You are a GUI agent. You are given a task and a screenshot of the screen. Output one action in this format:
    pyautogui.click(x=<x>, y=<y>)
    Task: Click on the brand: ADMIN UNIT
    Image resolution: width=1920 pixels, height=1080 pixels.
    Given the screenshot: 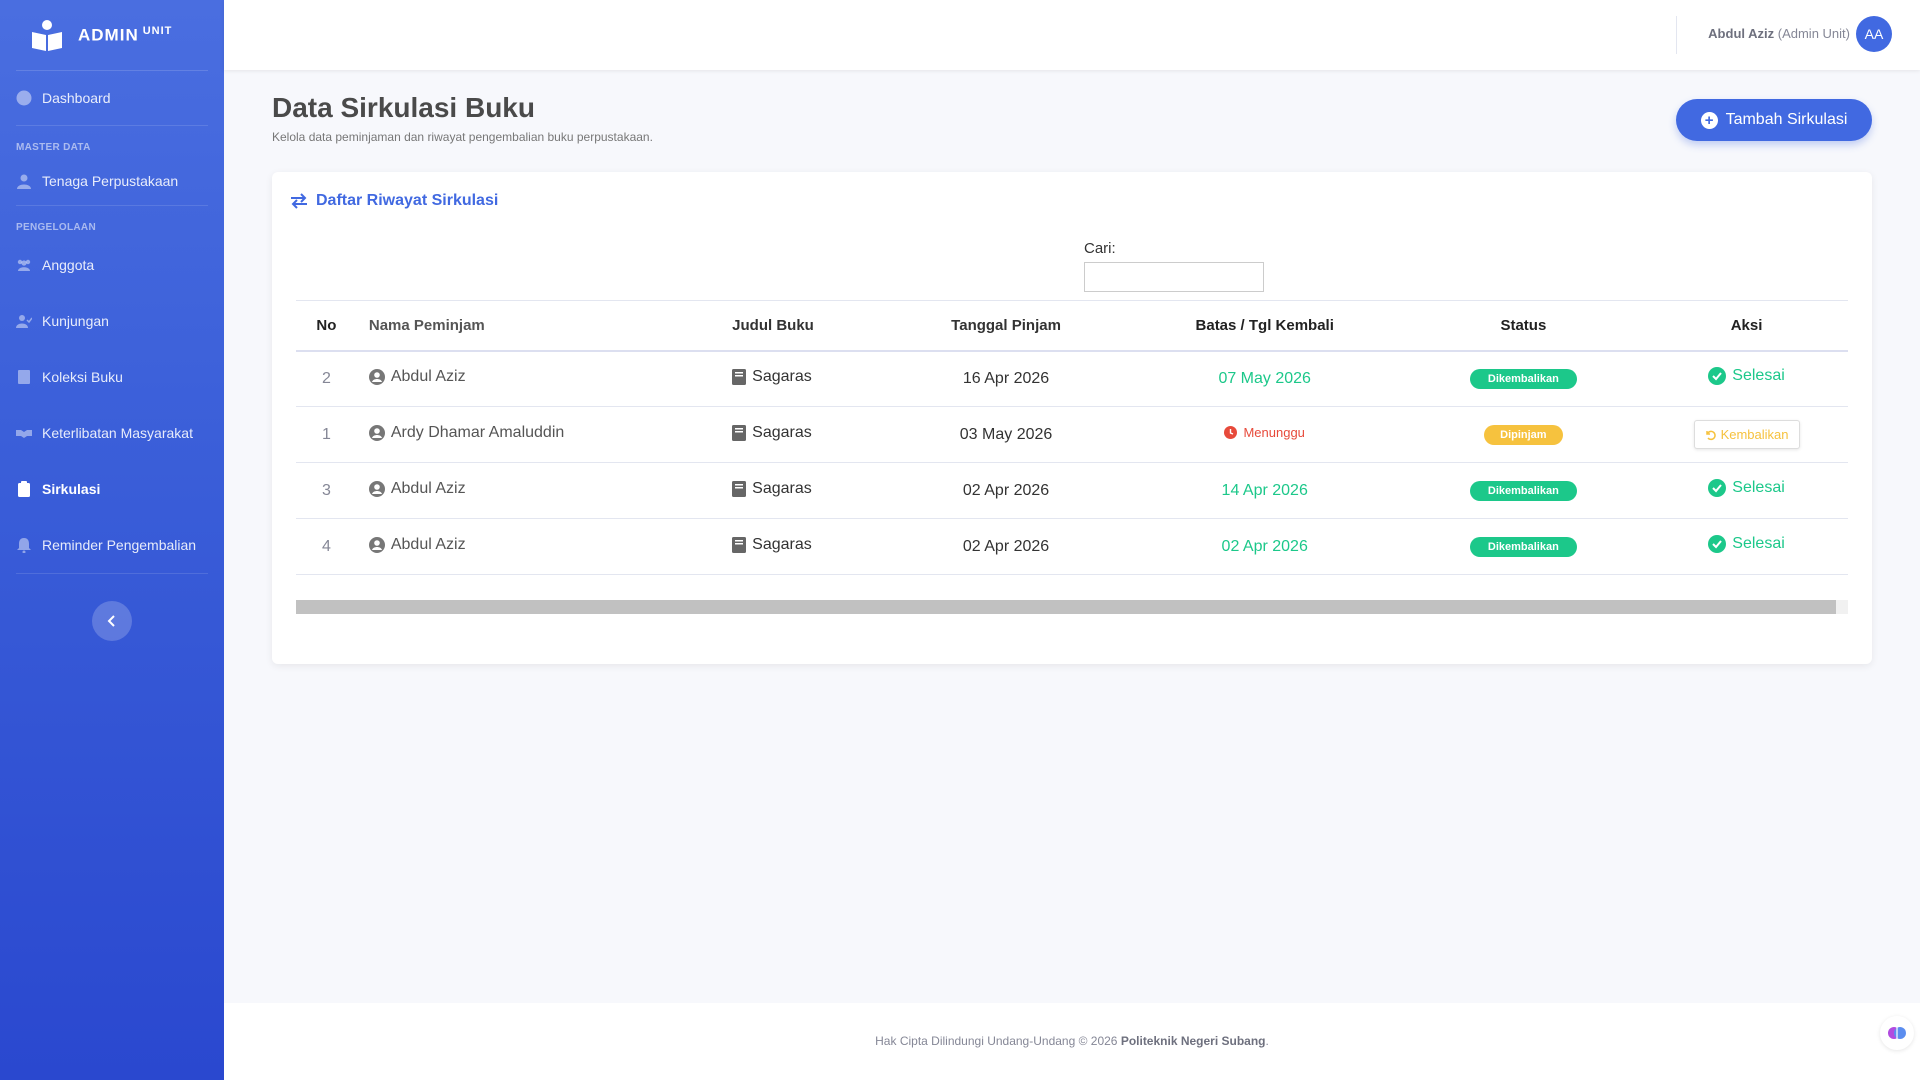 What is the action you would take?
    pyautogui.click(x=112, y=35)
    